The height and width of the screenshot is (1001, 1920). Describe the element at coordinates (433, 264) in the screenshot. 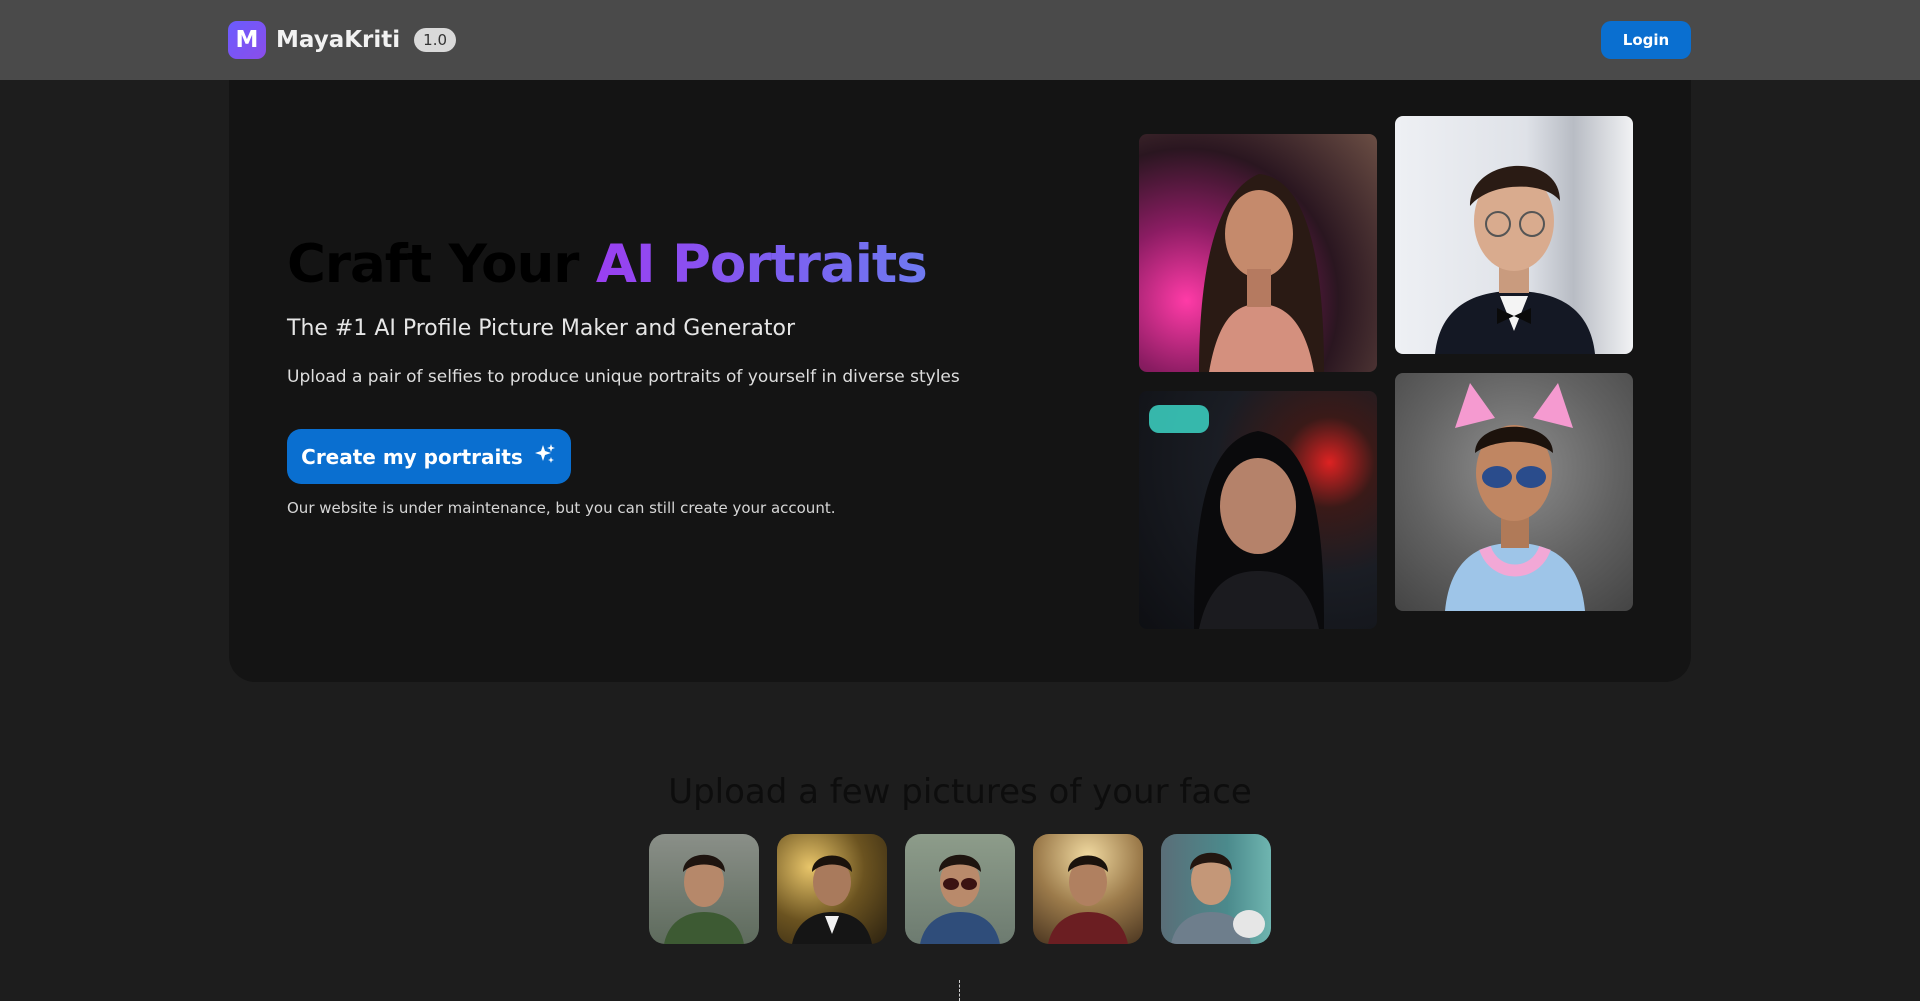

I see `hero-title-prefix: Craft Your` at that location.